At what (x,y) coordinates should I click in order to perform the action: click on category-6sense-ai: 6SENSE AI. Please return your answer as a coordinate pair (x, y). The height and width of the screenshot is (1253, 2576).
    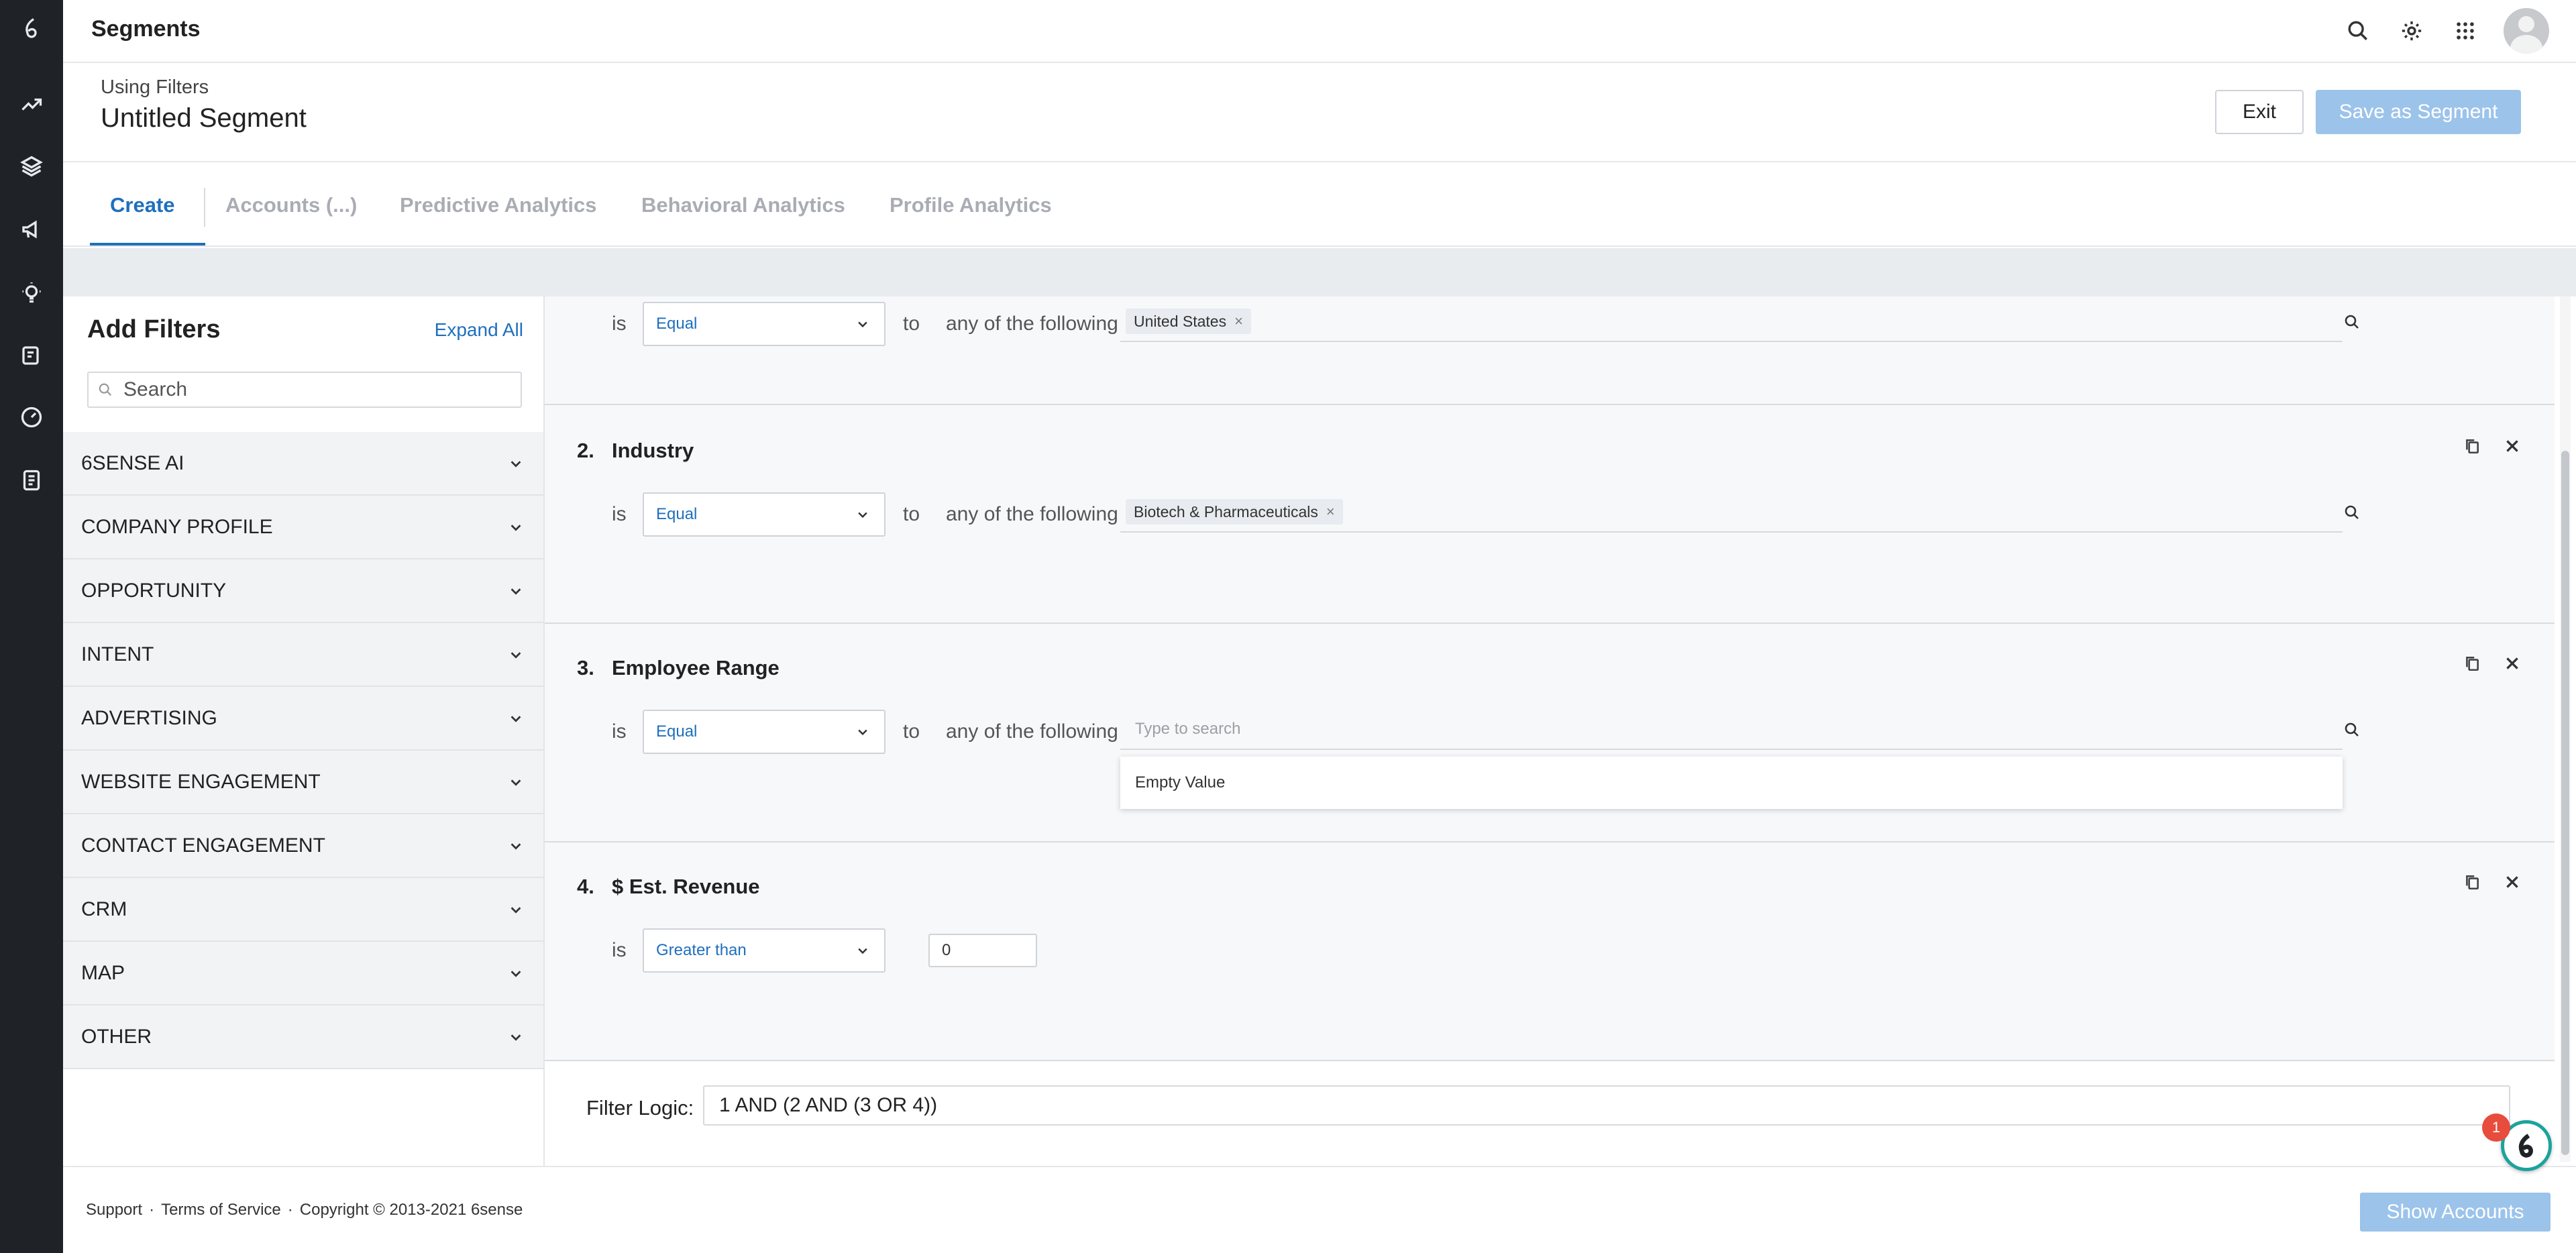
    Looking at the image, I should click on (303, 464).